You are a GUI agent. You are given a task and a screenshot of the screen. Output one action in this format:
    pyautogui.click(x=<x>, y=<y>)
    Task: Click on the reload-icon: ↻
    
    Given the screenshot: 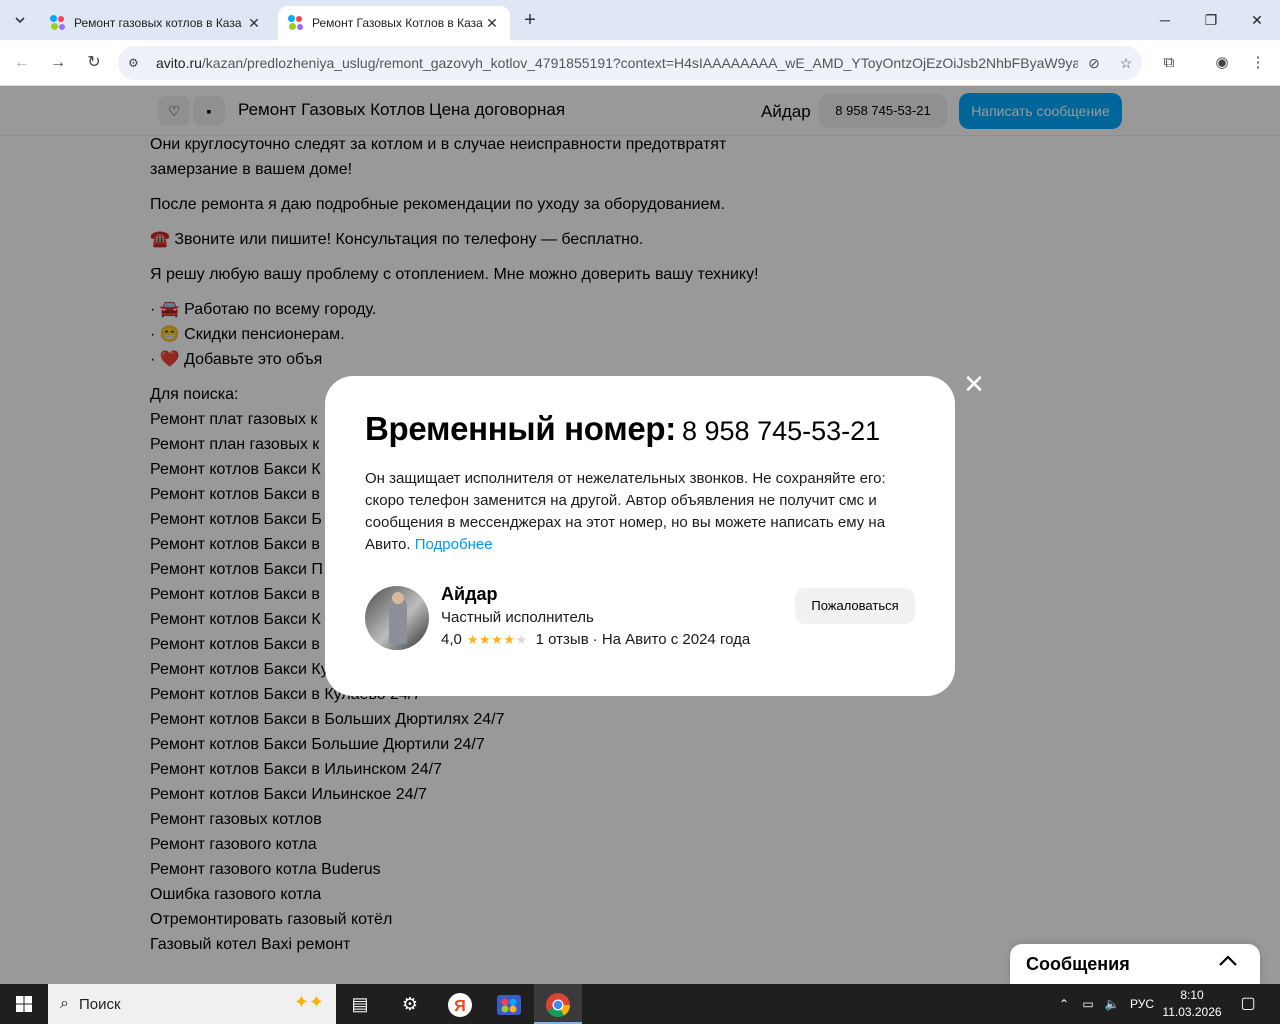 What is the action you would take?
    pyautogui.click(x=94, y=63)
    